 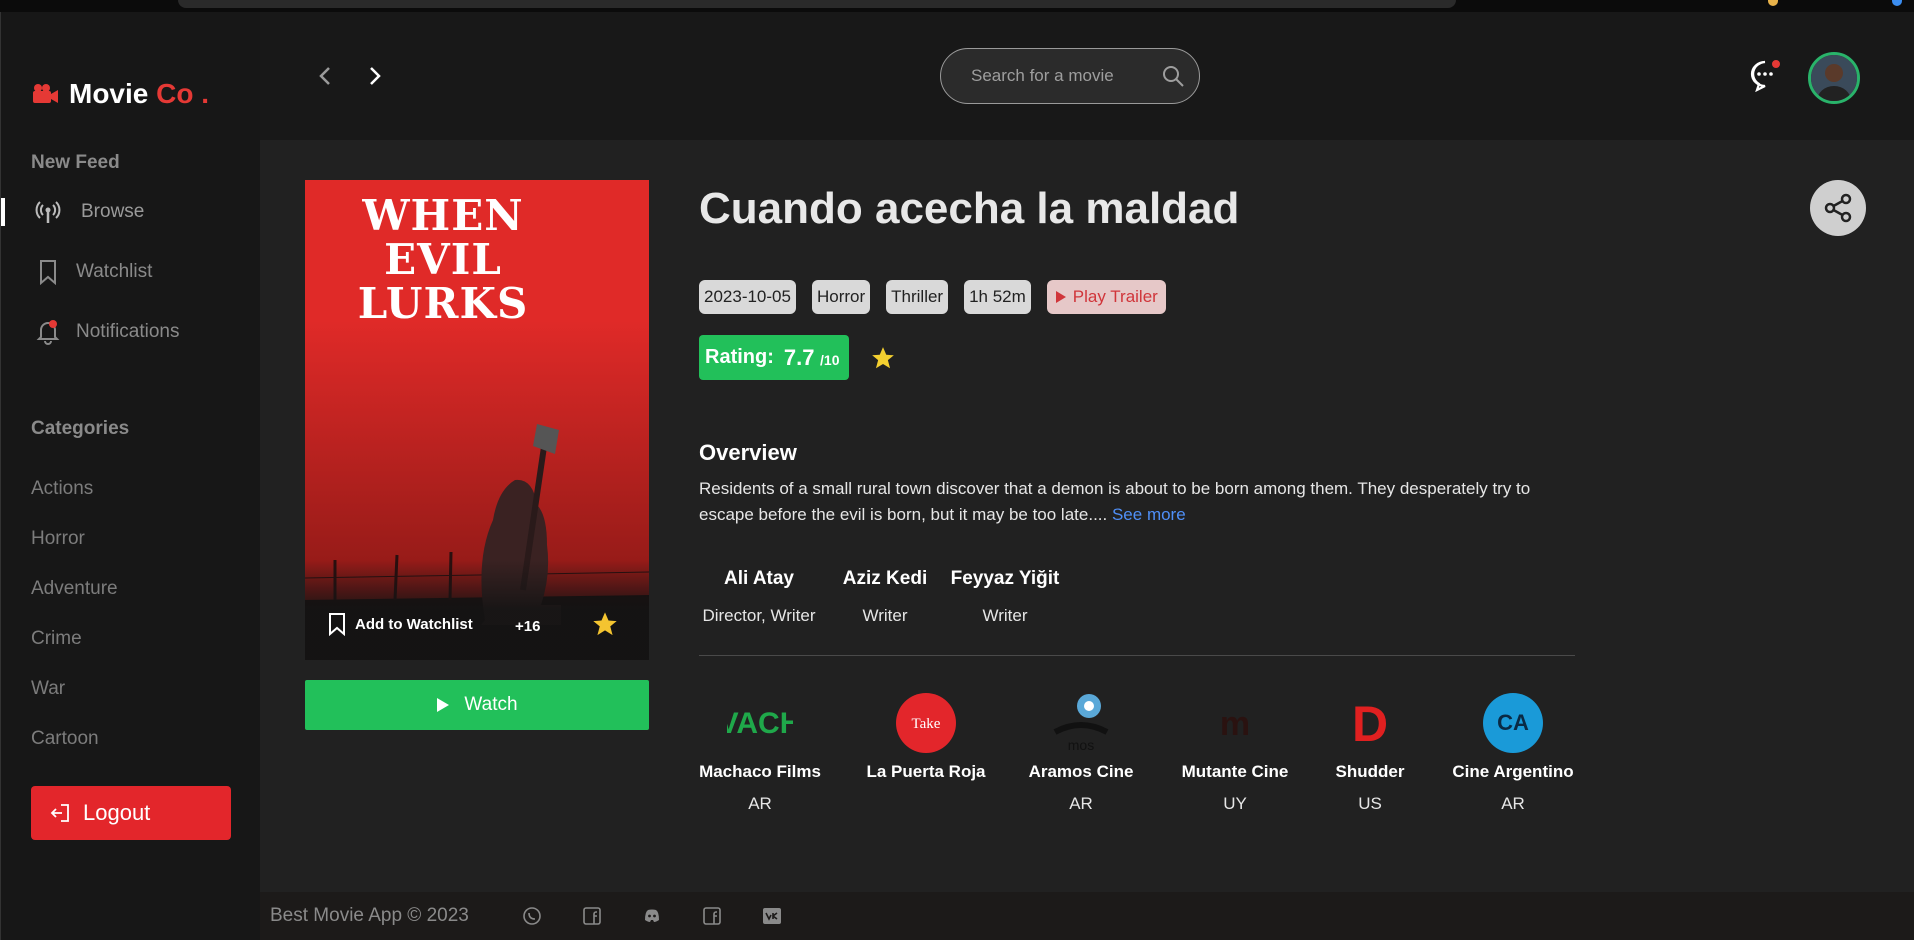 I want to click on chevron-left-icon, so click(x=326, y=76).